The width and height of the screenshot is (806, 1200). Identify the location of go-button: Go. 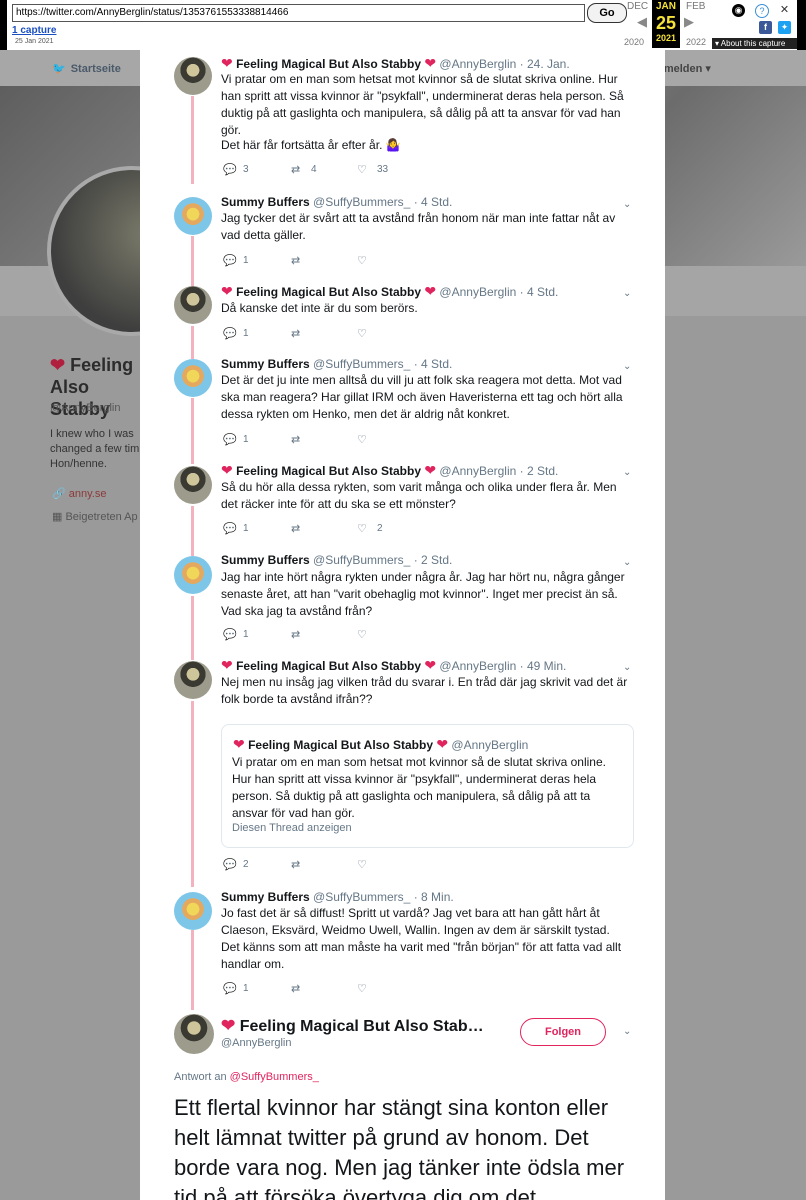
(607, 13).